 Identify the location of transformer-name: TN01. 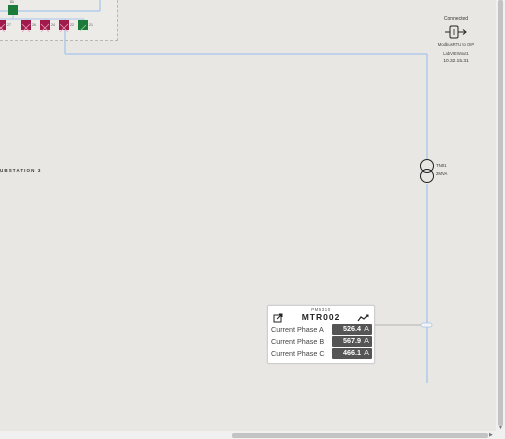
(441, 165).